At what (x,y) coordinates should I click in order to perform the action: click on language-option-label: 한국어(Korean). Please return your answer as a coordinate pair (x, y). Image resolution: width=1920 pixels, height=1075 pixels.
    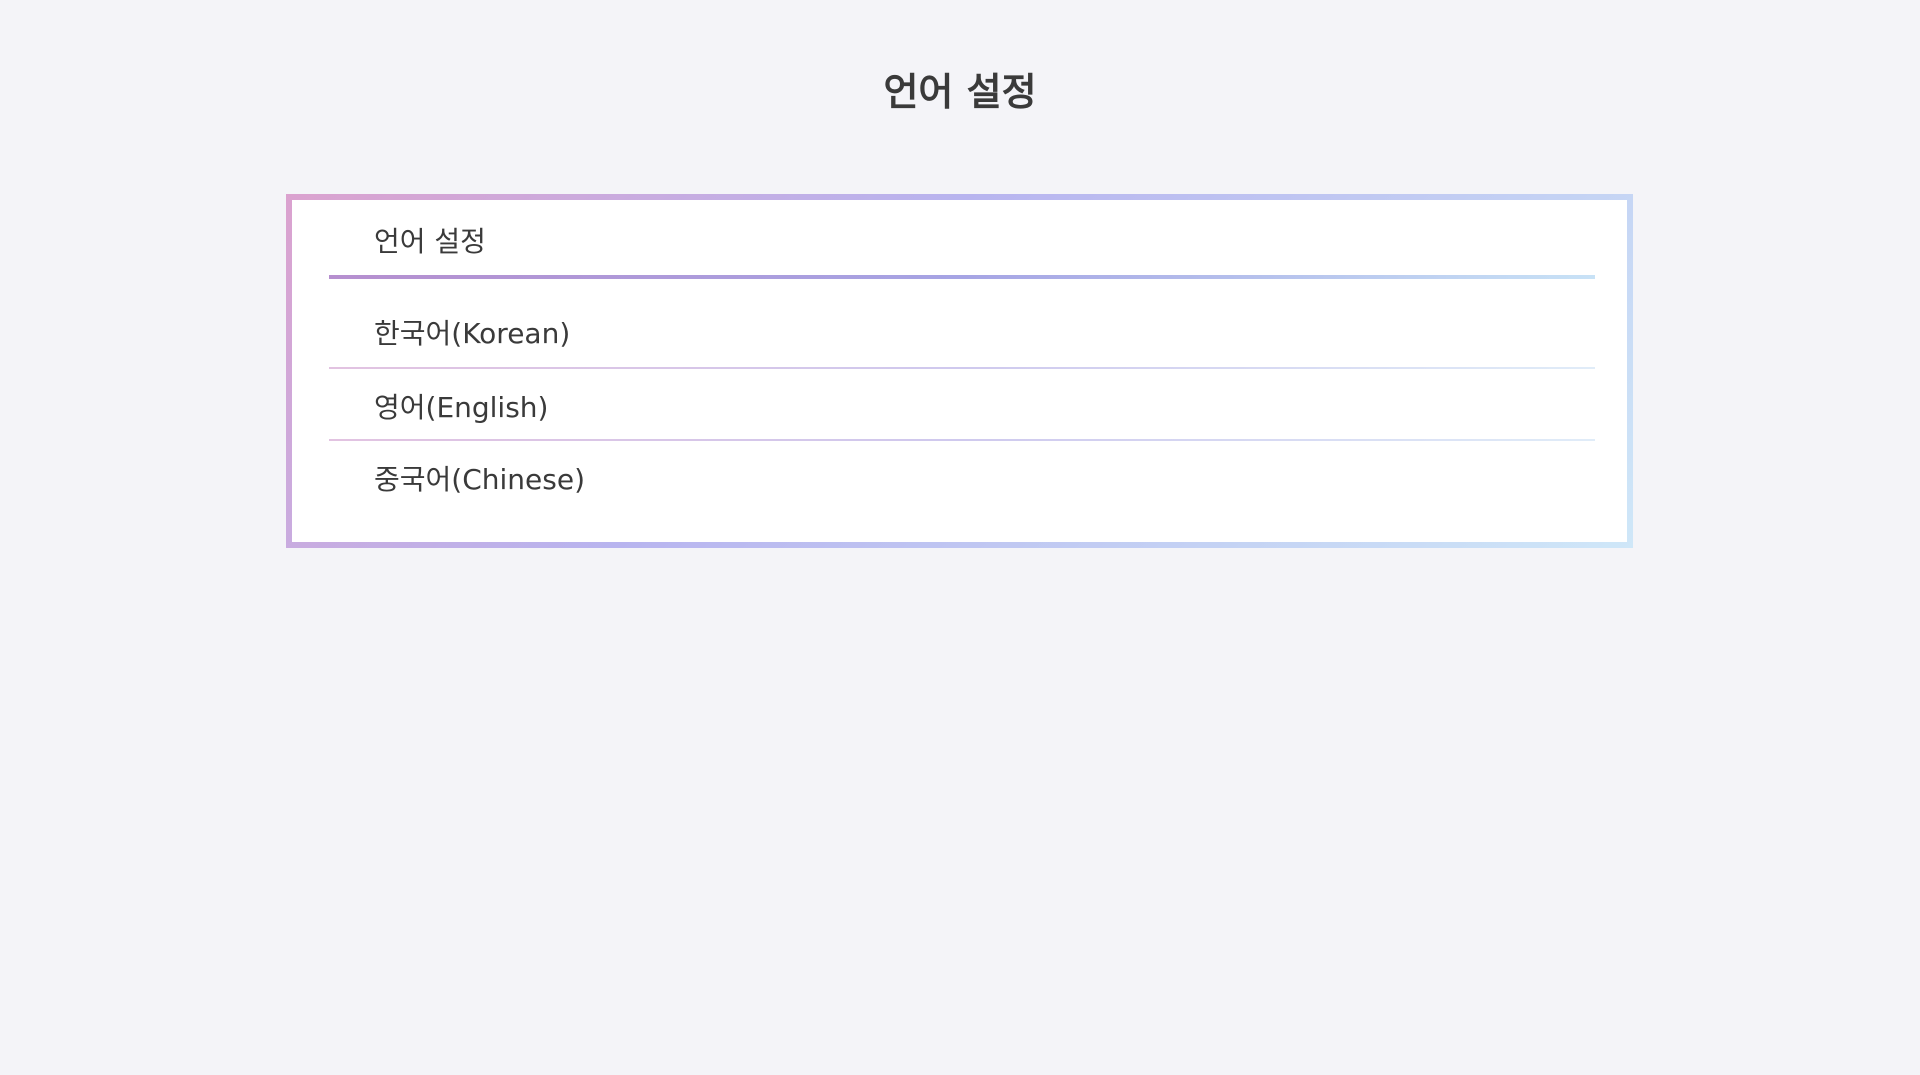
    Looking at the image, I should click on (472, 333).